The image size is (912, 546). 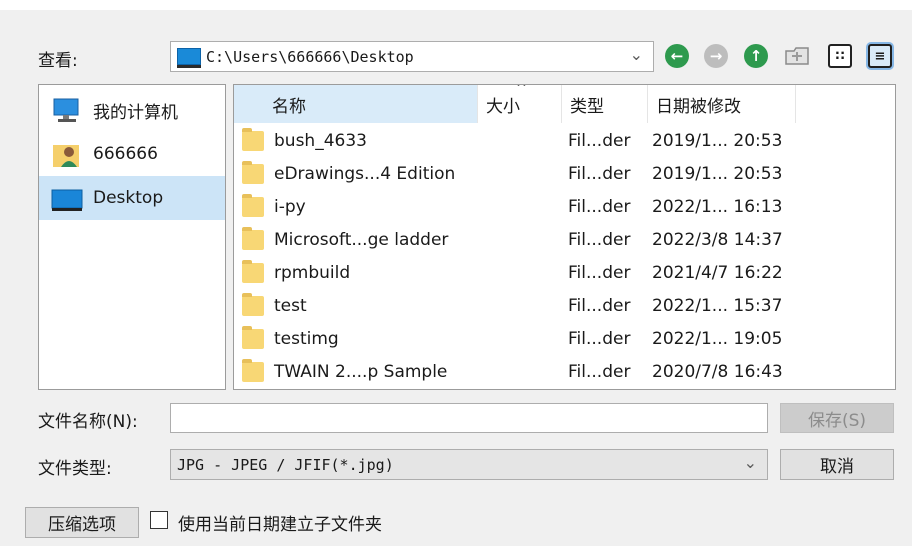 I want to click on column-header-type: 类型, so click(x=605, y=104).